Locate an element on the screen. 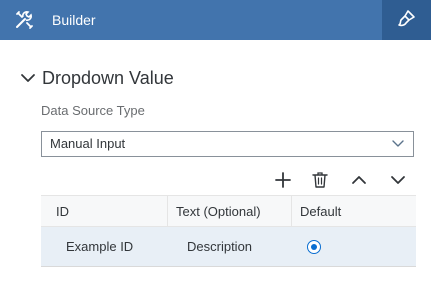 The height and width of the screenshot is (286, 431). default-radio is located at coordinates (314, 247).